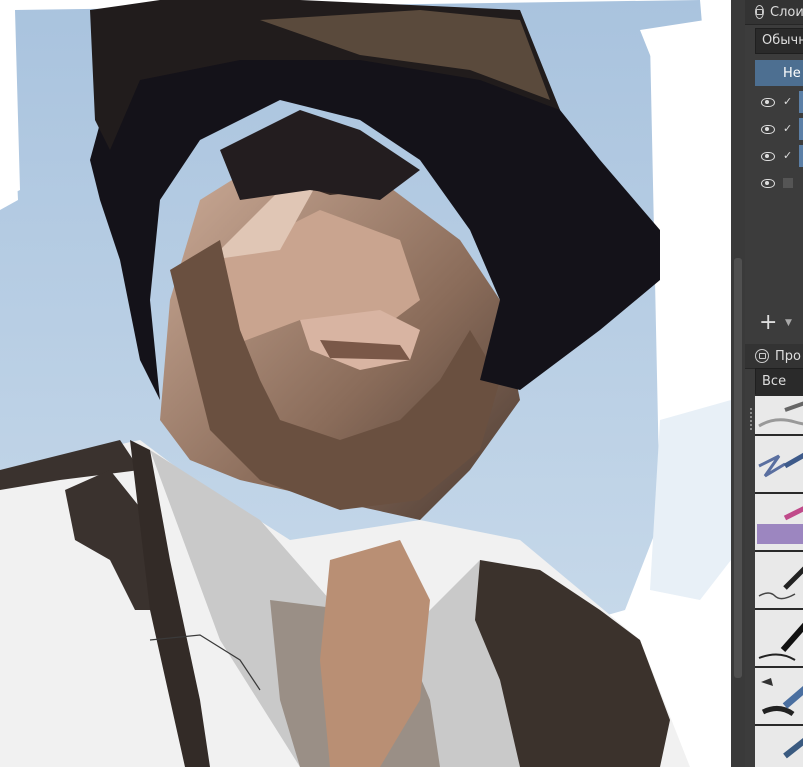 This screenshot has height=767, width=803. I want to click on colored-pencil-brush-icon, so click(780, 525).